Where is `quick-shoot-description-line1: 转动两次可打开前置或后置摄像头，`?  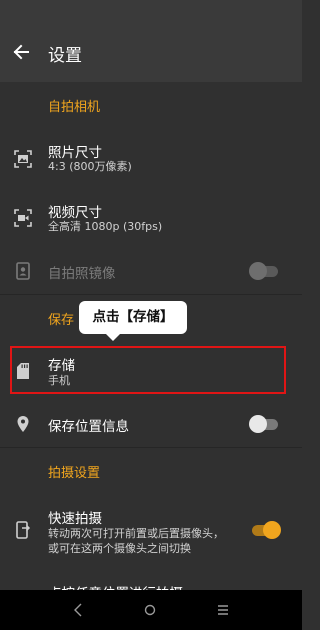 quick-shoot-description-line1: 转动两次可打开前置或后置摄像头， is located at coordinates (136, 533).